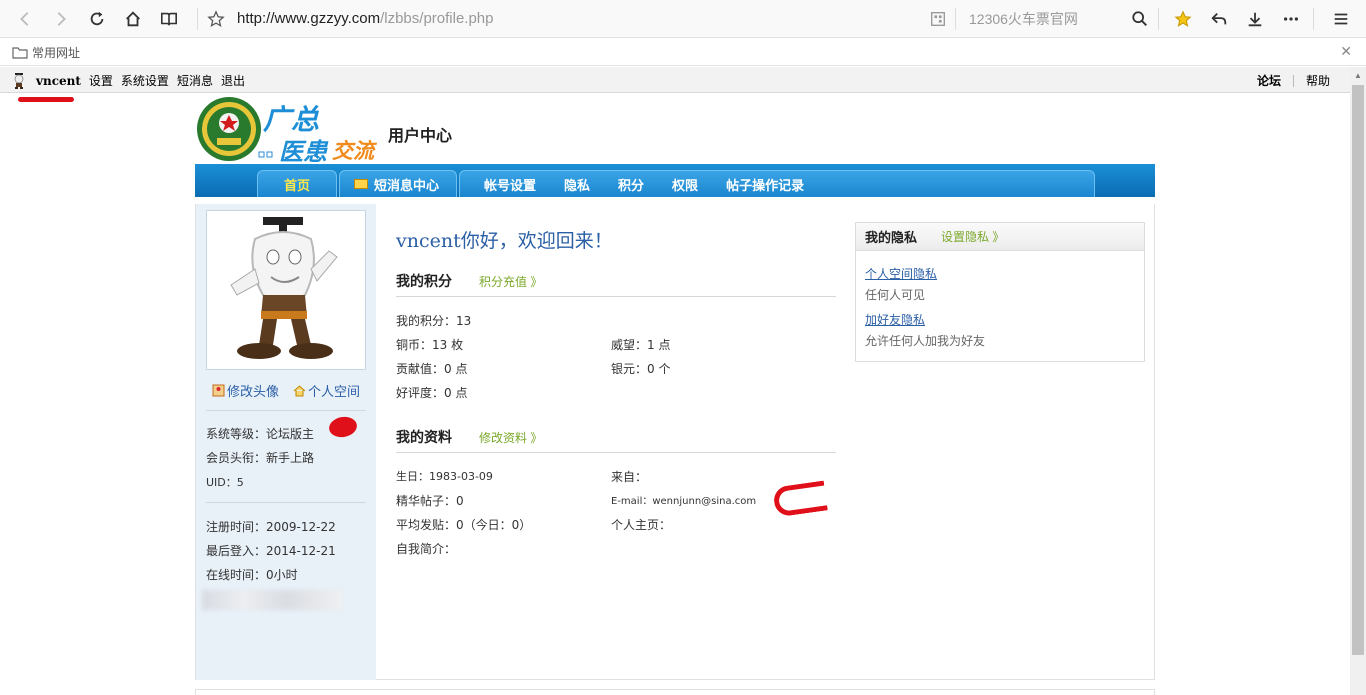  Describe the element at coordinates (58, 81) in the screenshot. I see `username-link: vncent` at that location.